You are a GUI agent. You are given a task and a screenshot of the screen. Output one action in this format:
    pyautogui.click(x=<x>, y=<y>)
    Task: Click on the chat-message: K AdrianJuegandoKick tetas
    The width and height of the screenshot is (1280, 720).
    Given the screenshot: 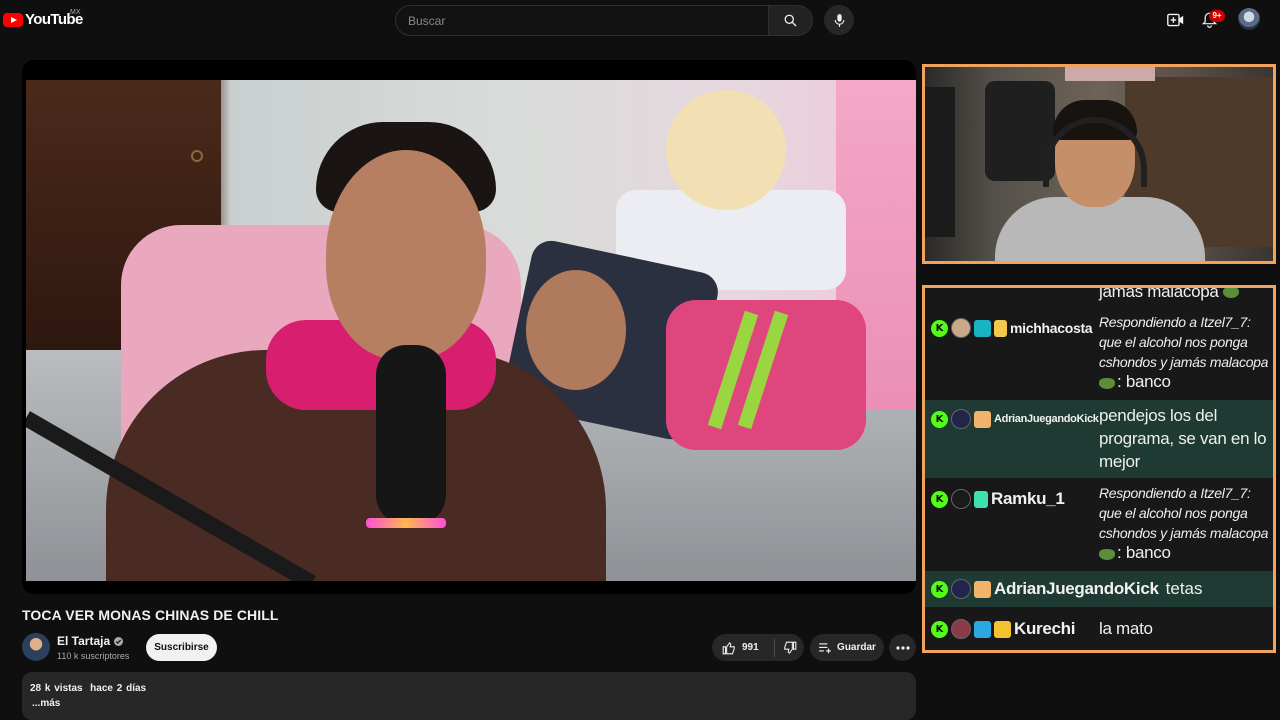 What is the action you would take?
    pyautogui.click(x=1099, y=589)
    